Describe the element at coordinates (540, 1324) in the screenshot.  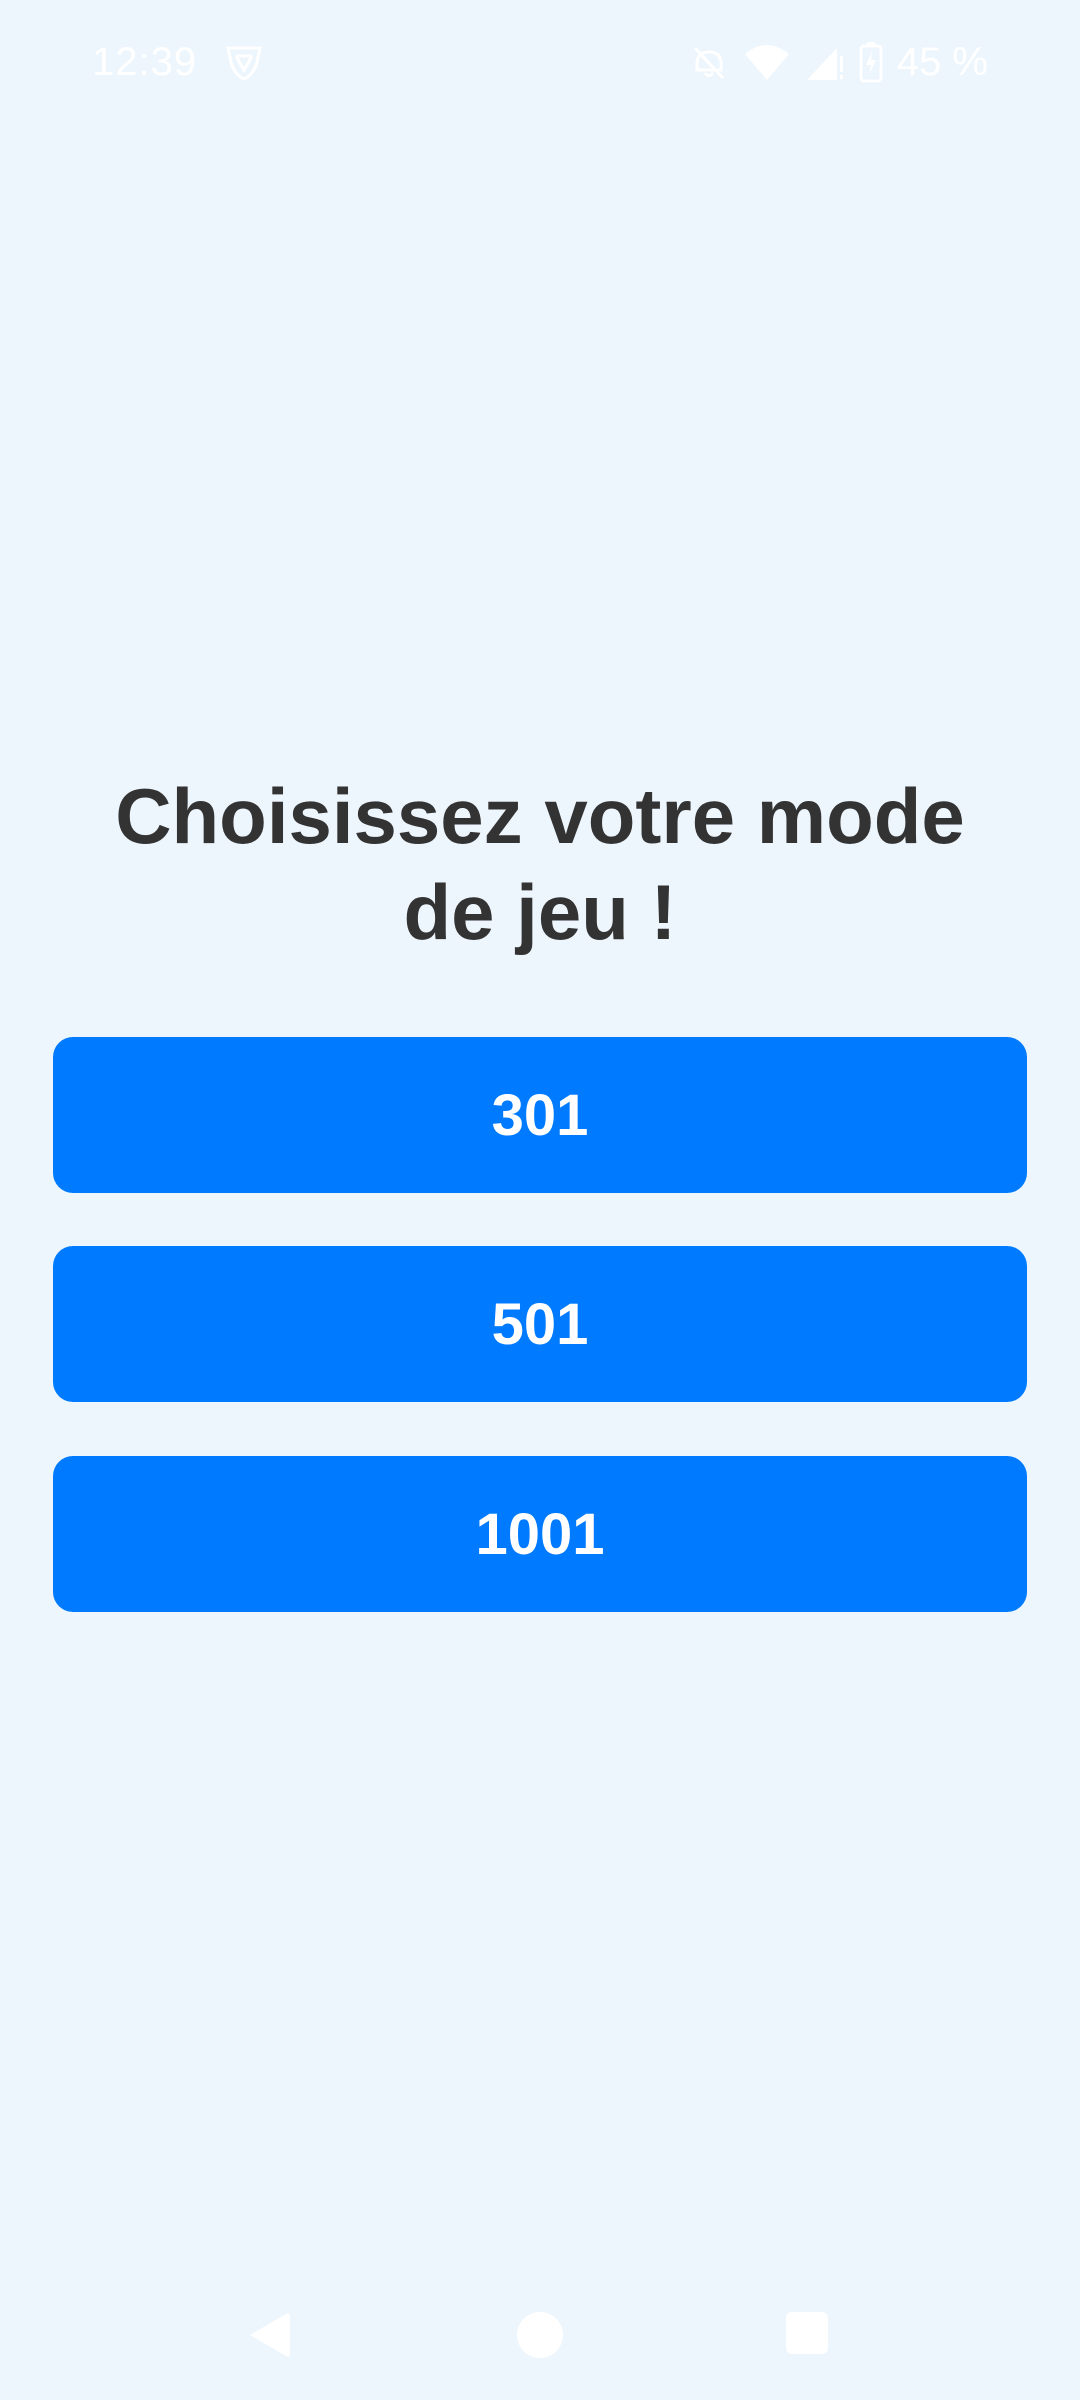
I see `mode-501-button: 501` at that location.